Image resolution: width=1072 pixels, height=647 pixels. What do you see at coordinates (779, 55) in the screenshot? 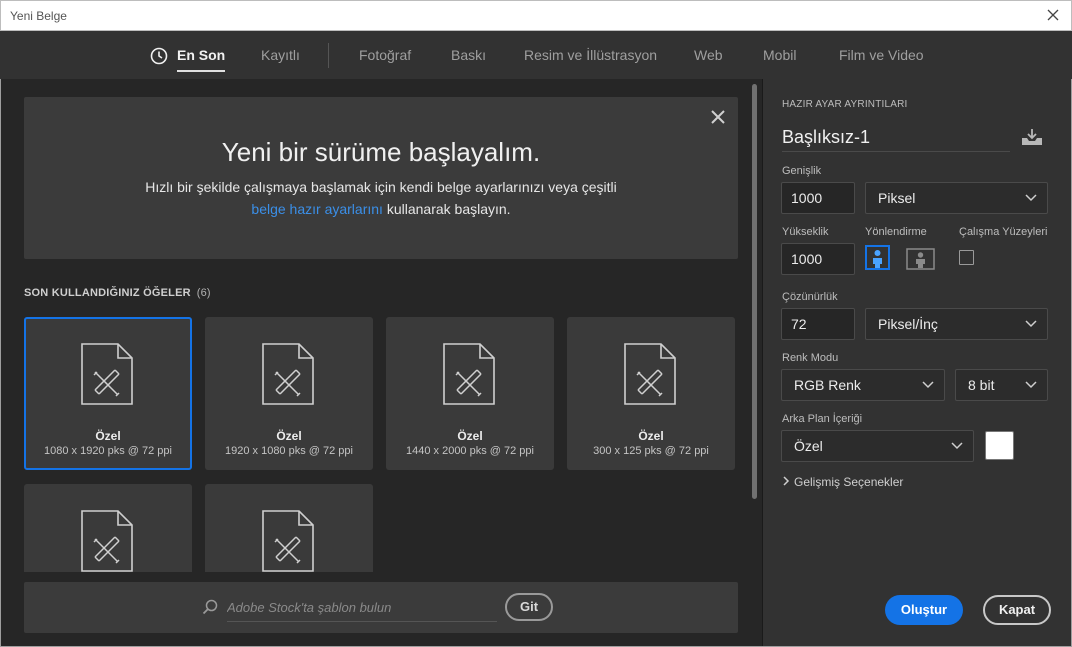
I see `tab-mobile: Mobil` at bounding box center [779, 55].